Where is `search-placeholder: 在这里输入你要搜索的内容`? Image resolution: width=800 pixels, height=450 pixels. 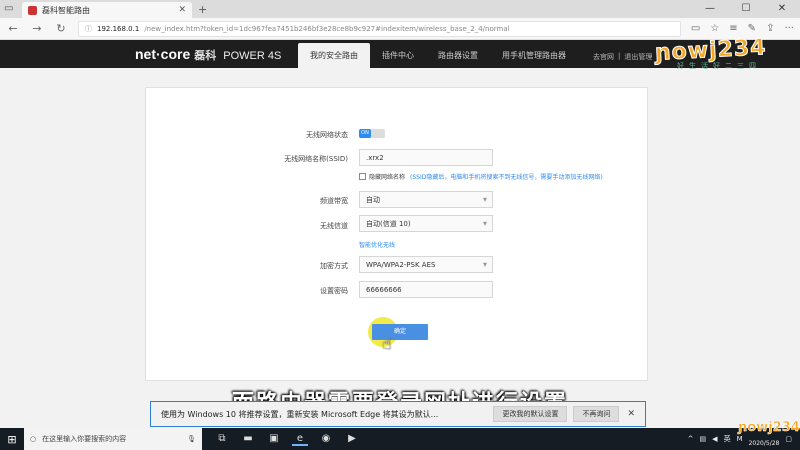 search-placeholder: 在这里输入你要搜索的内容 is located at coordinates (84, 439).